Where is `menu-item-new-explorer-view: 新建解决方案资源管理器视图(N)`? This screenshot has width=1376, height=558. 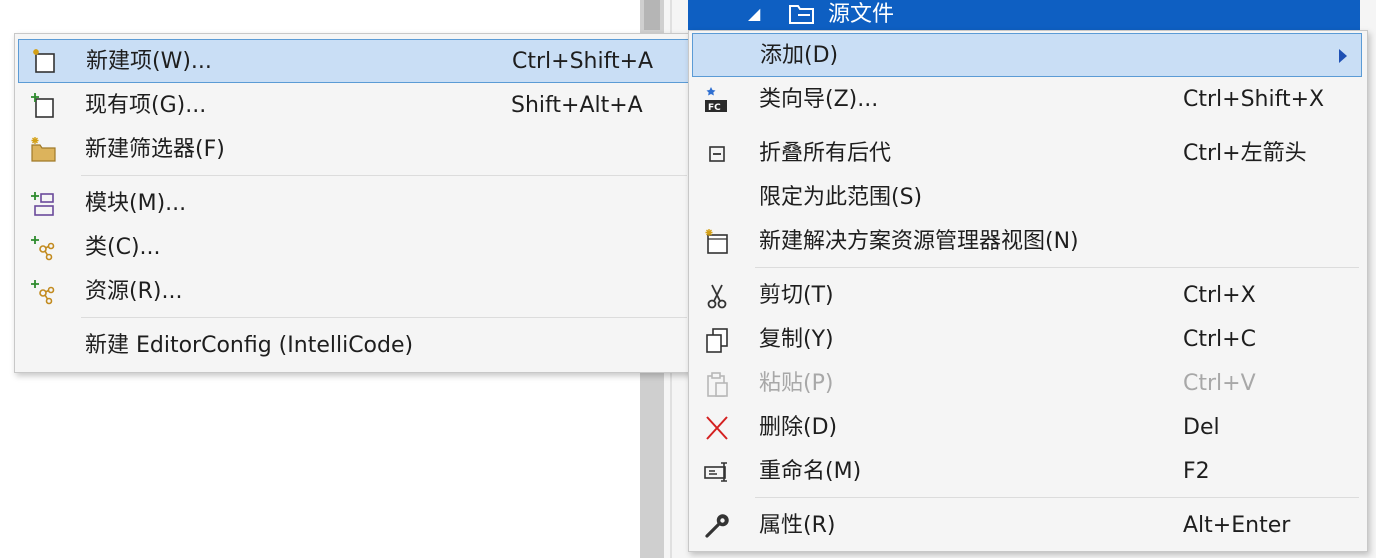 menu-item-new-explorer-view: 新建解决方案资源管理器视图(N) is located at coordinates (1028, 242).